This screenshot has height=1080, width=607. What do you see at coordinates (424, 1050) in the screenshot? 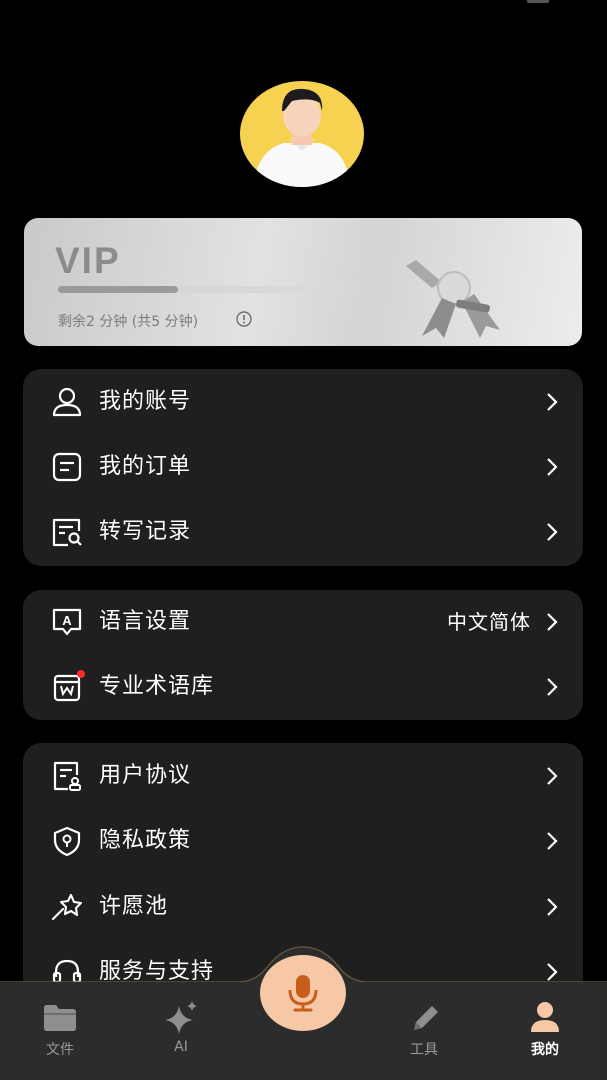
I see `tab-label: 工具` at bounding box center [424, 1050].